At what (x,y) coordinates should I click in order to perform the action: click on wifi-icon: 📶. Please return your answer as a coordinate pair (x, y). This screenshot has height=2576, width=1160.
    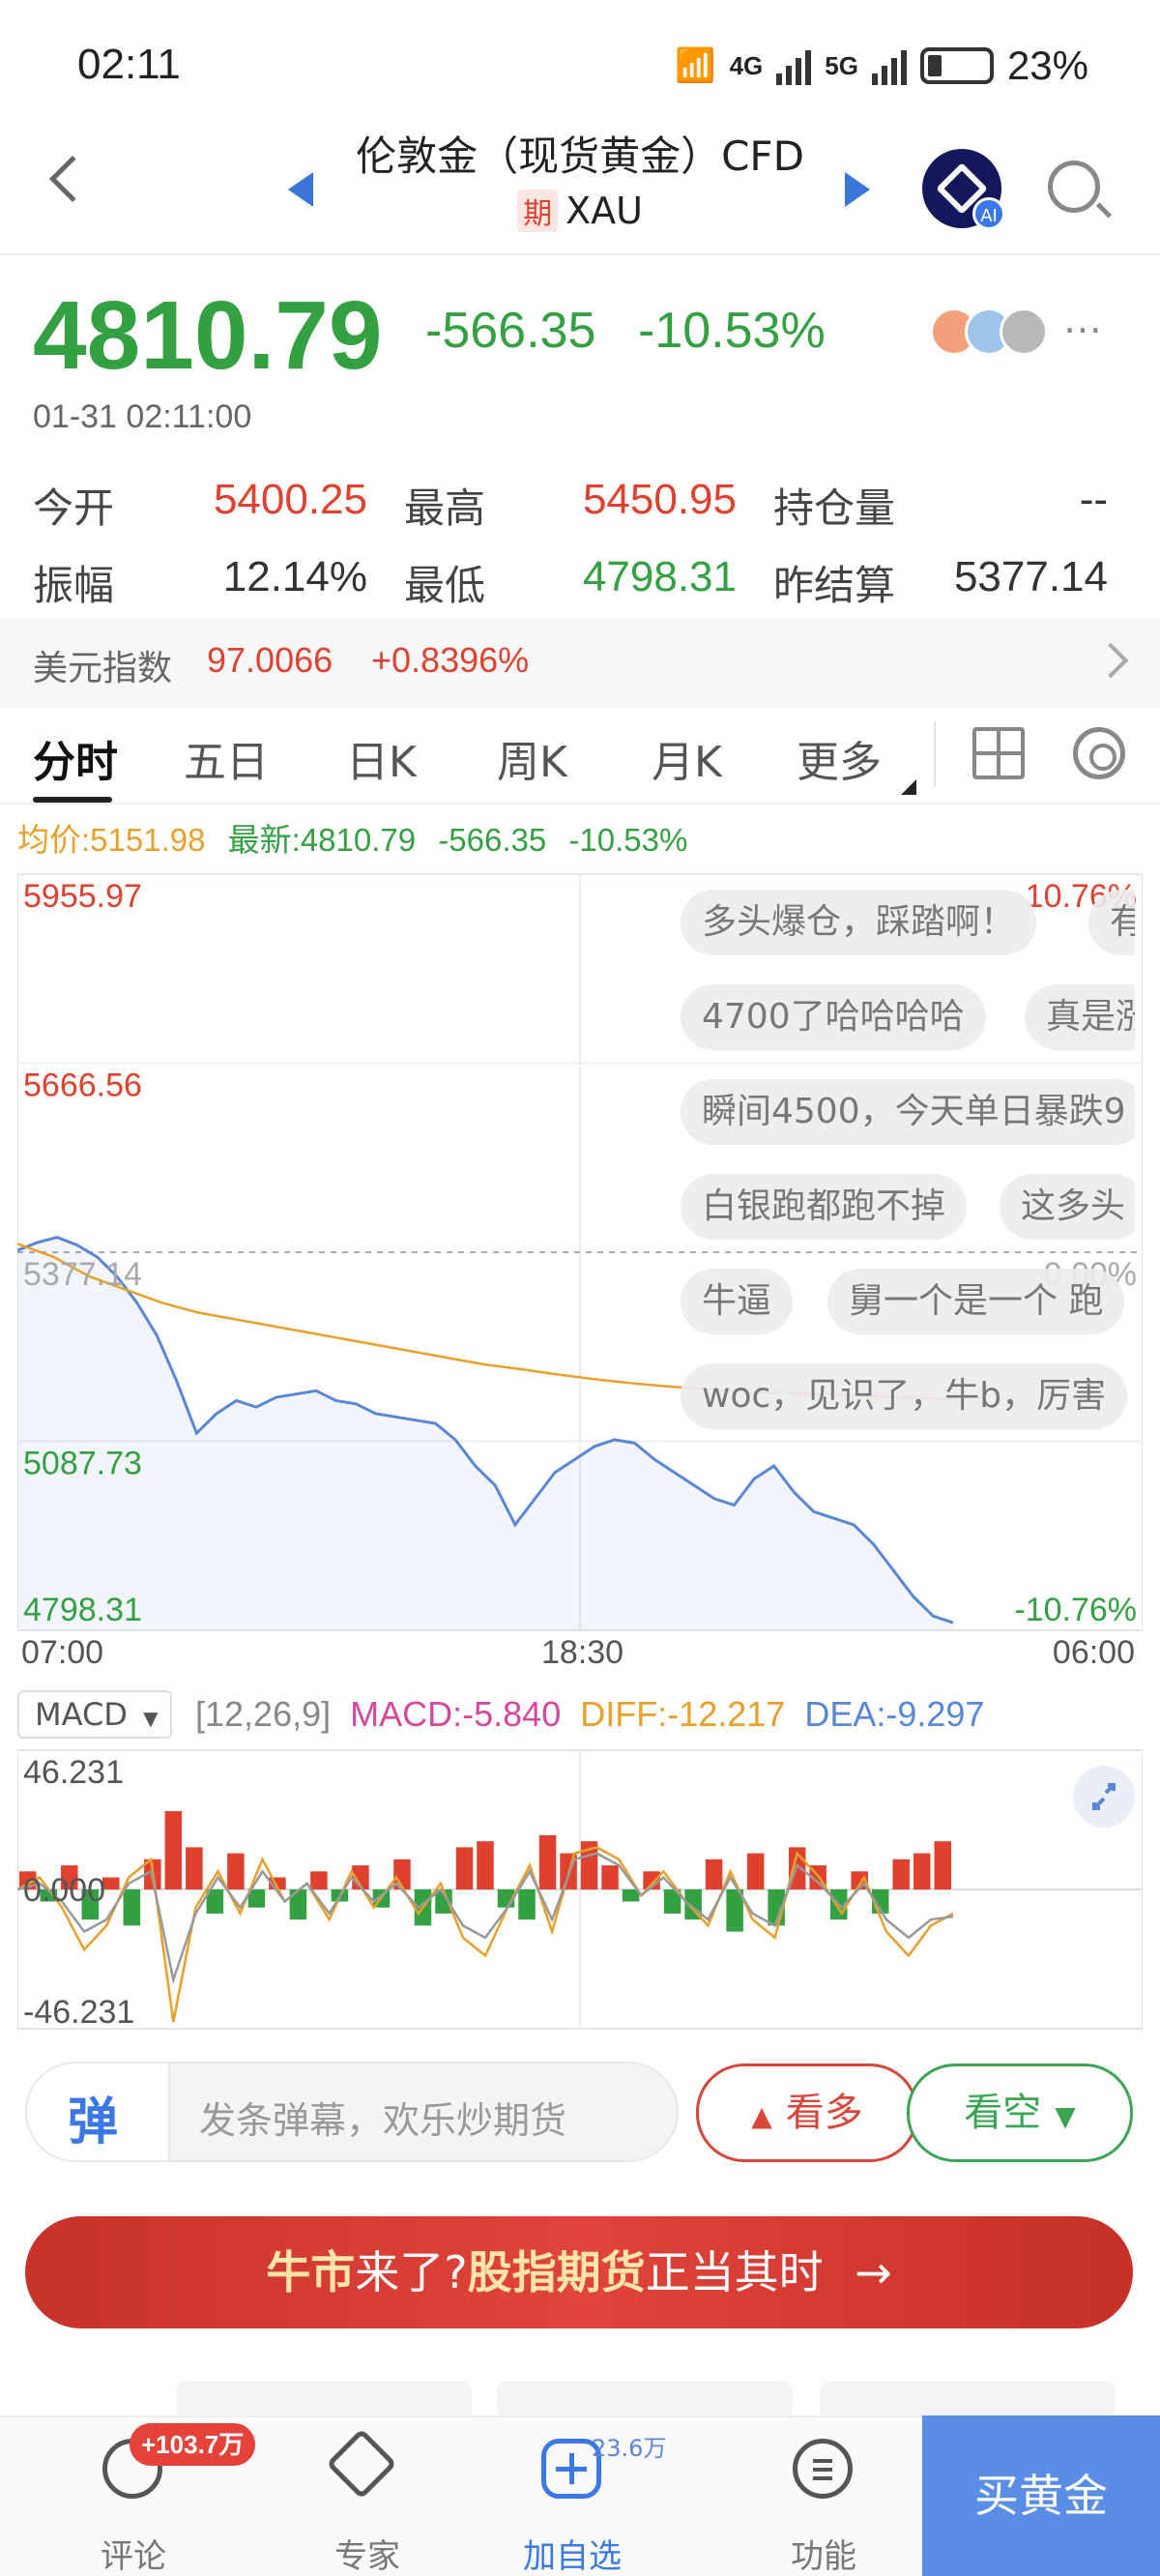
    Looking at the image, I should click on (695, 65).